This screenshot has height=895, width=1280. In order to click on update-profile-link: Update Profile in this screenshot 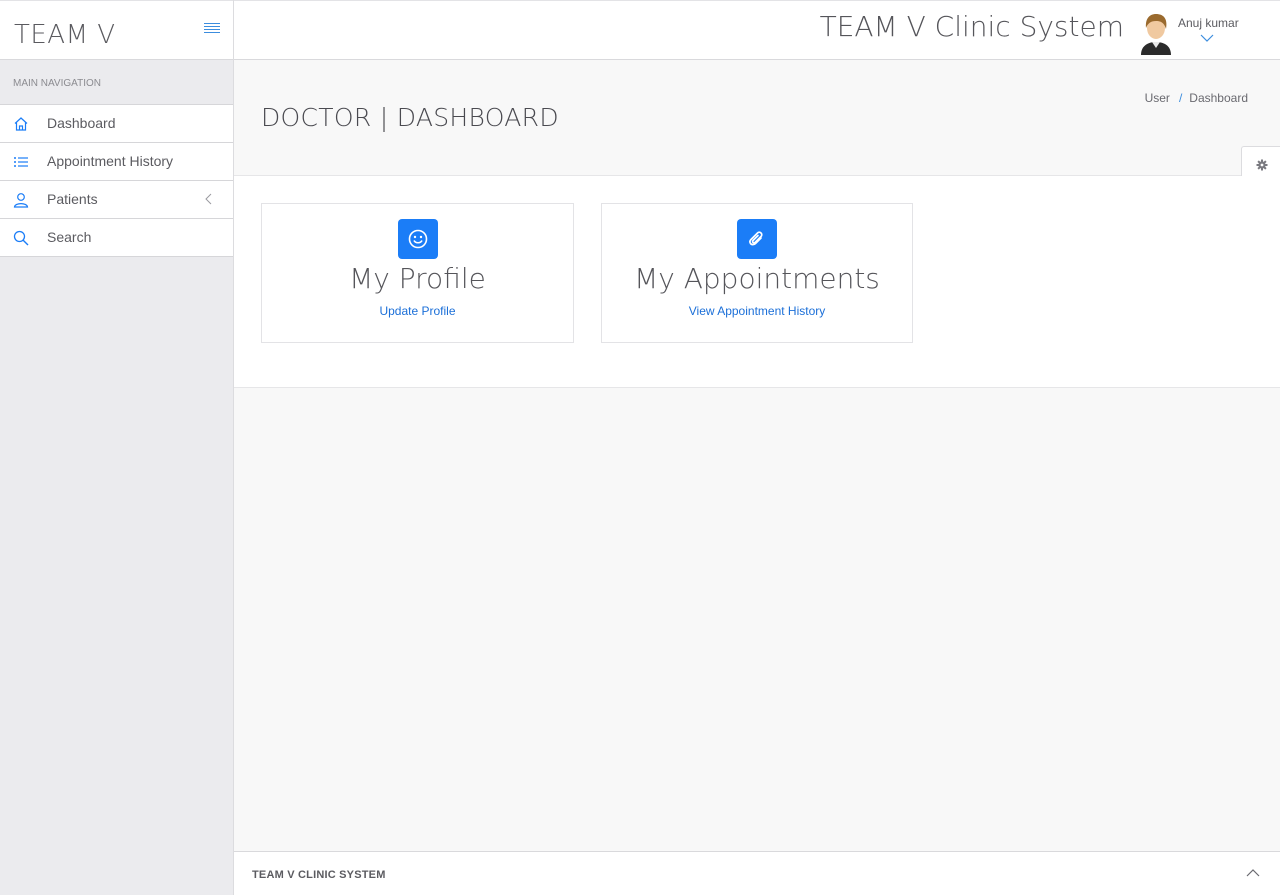, I will do `click(417, 311)`.